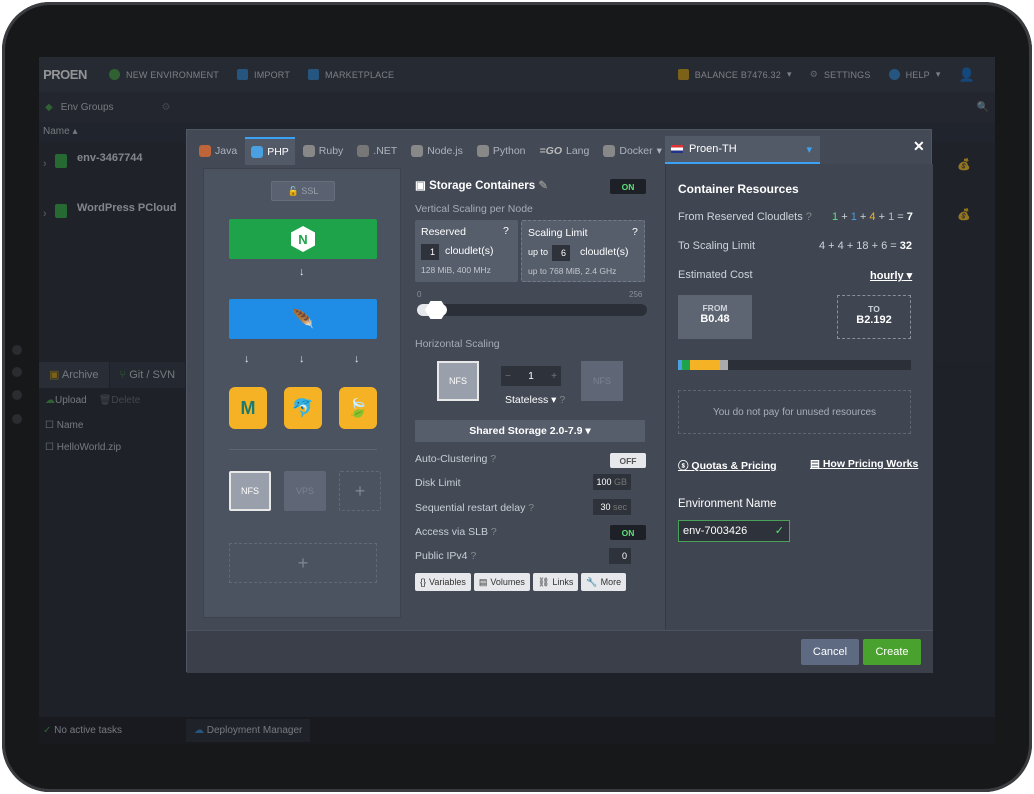 The width and height of the screenshot is (1034, 794). What do you see at coordinates (628, 186) in the screenshot?
I see `storage-toggle: ON` at bounding box center [628, 186].